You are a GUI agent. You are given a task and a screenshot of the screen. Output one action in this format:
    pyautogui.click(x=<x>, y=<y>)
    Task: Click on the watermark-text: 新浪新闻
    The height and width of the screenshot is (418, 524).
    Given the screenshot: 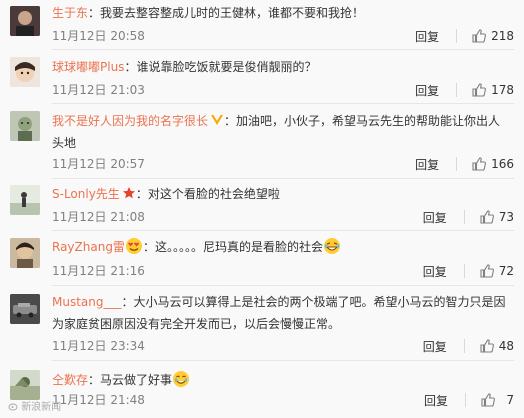 What is the action you would take?
    pyautogui.click(x=41, y=407)
    